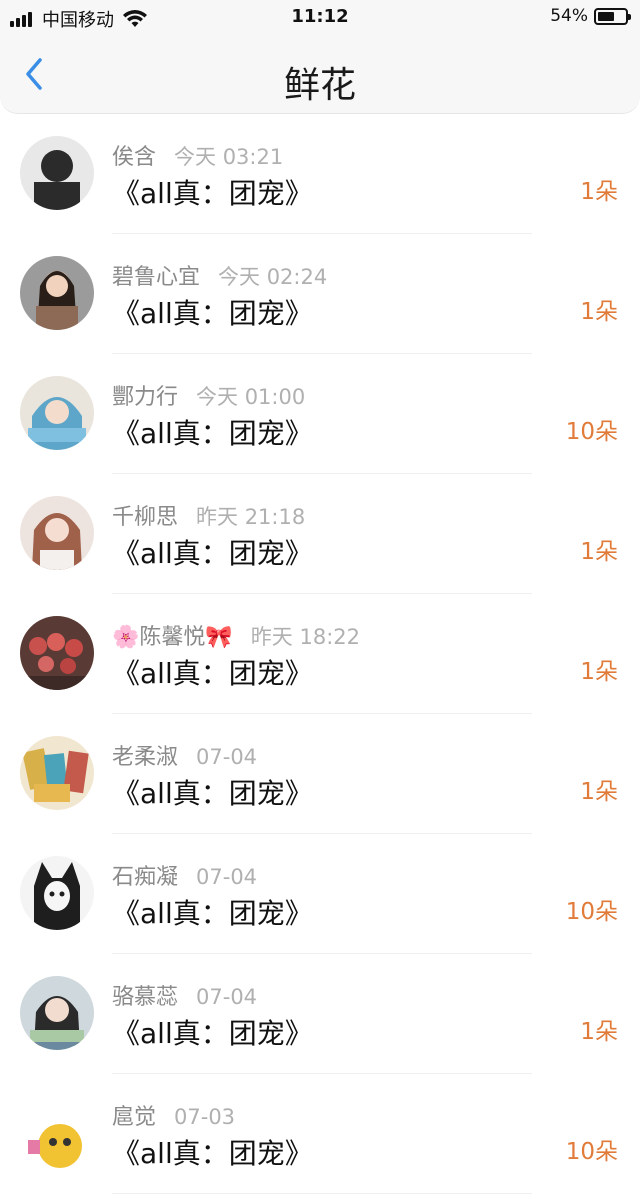  Describe the element at coordinates (569, 16) in the screenshot. I see `battery-percent: 54%` at that location.